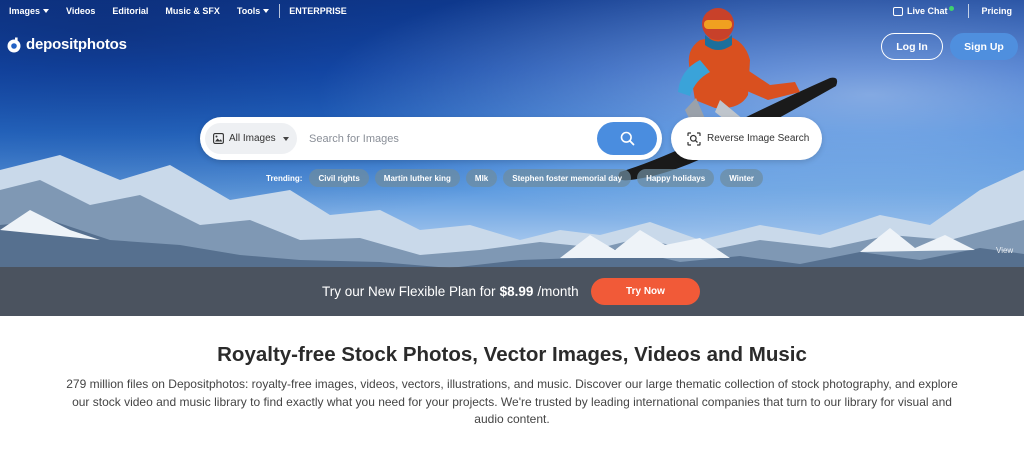 This screenshot has height=465, width=1024. I want to click on search-icon, so click(627, 138).